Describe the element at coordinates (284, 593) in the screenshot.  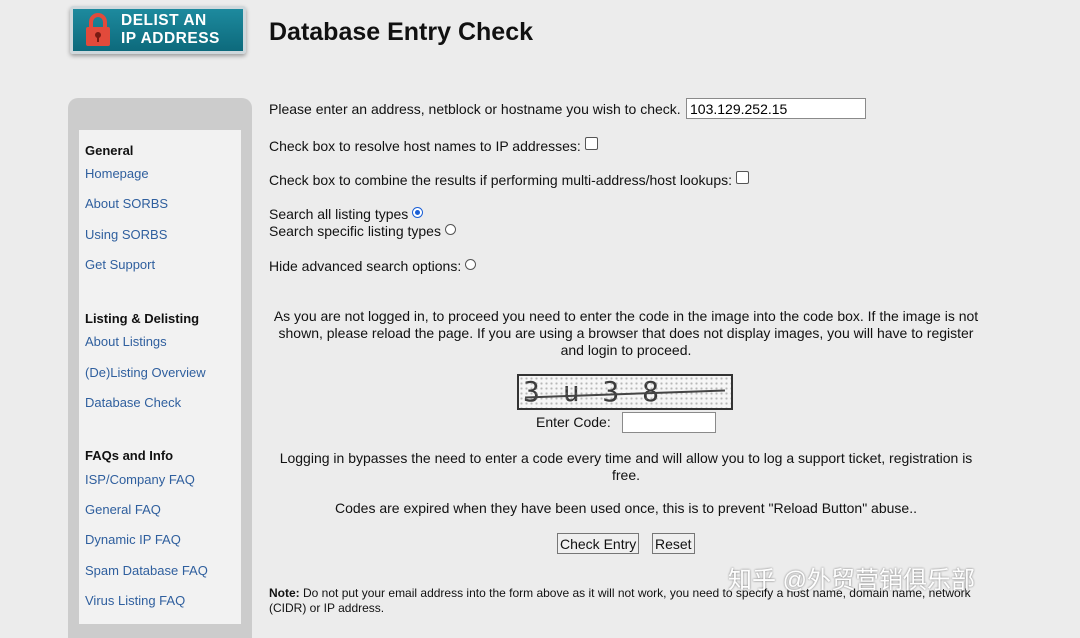
I see `note-label: Note:` at that location.